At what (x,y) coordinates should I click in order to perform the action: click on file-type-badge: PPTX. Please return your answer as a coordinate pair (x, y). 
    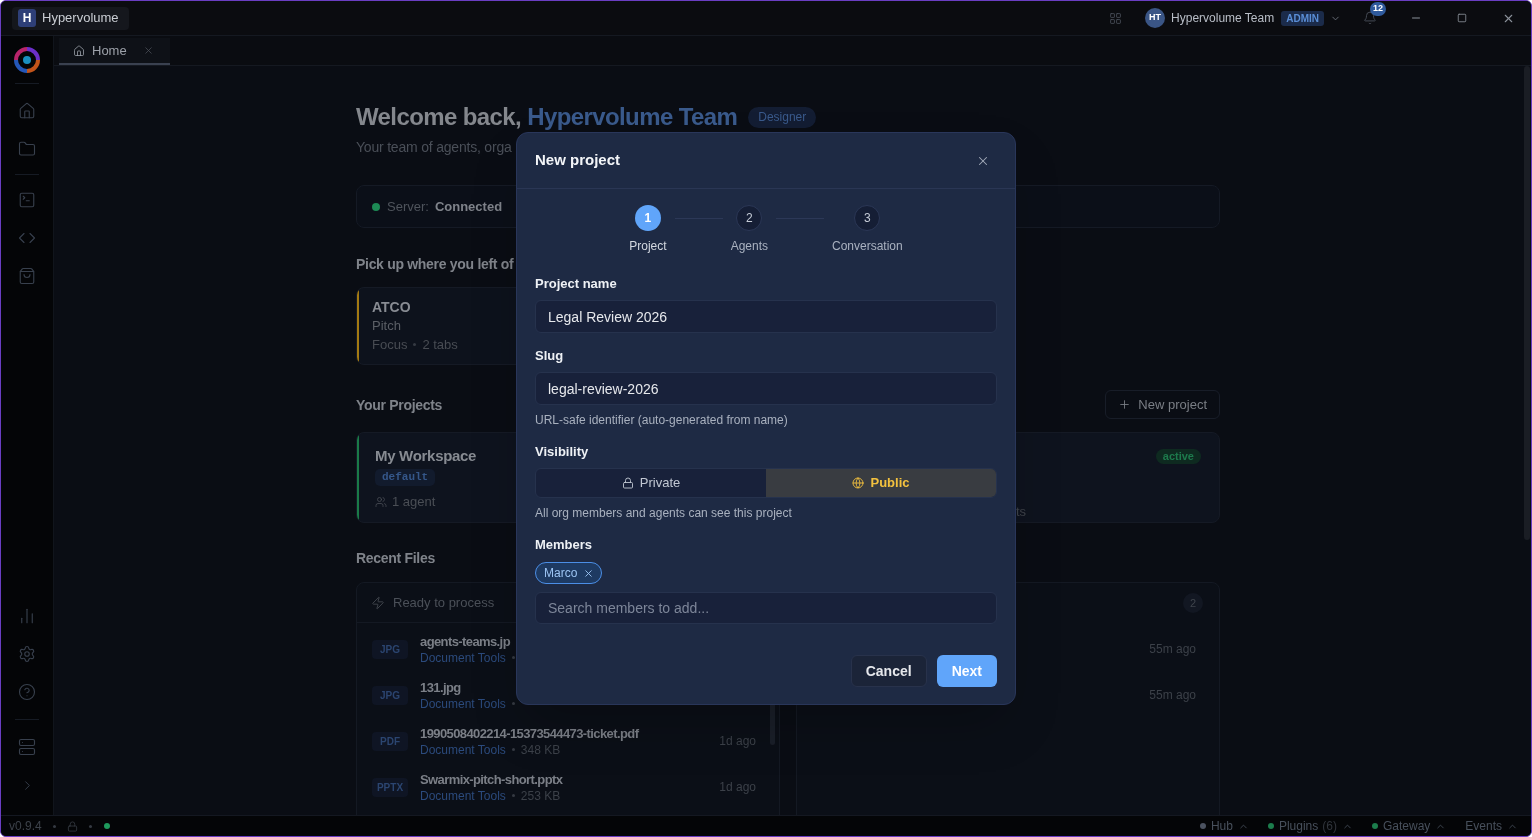
    Looking at the image, I should click on (390, 787).